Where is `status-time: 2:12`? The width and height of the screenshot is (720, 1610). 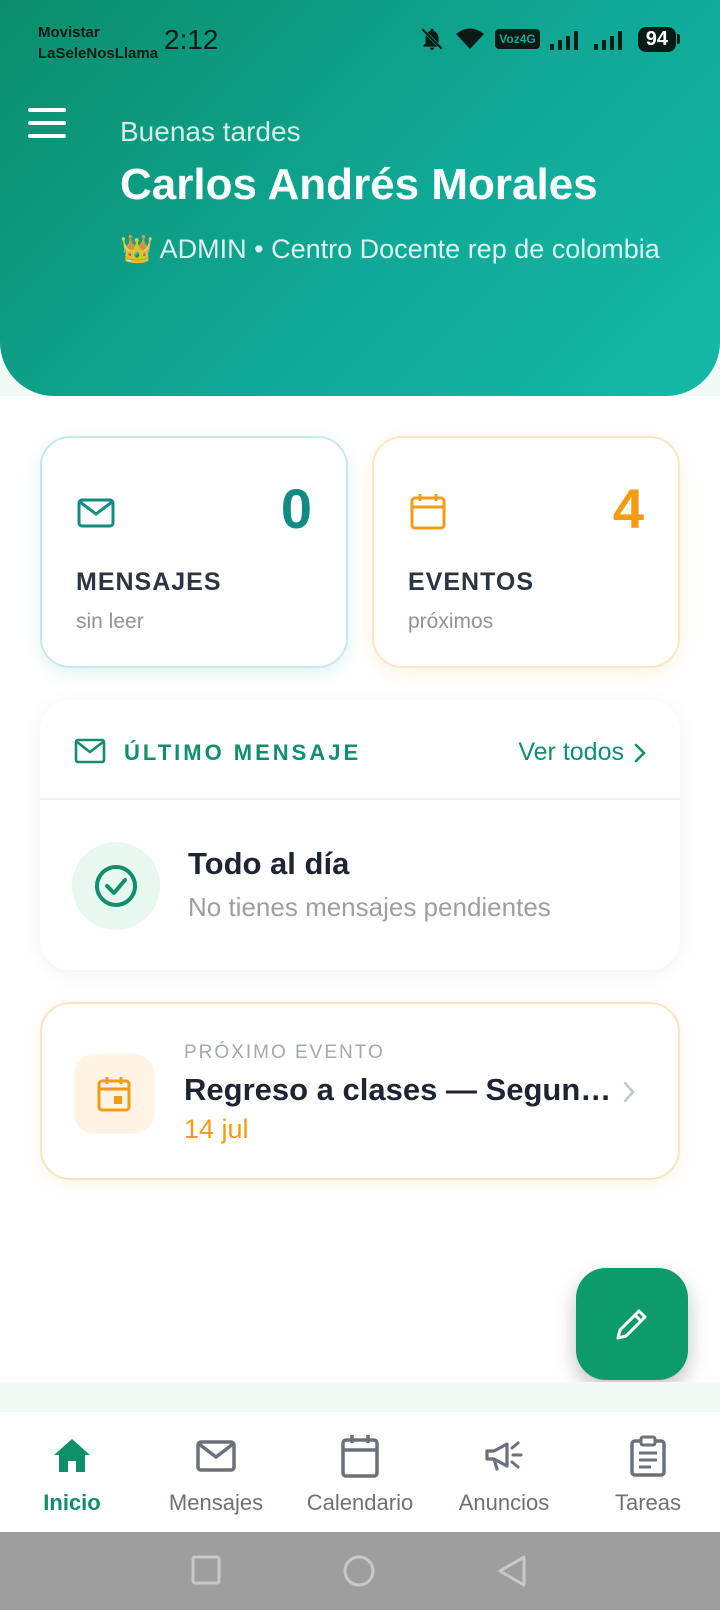
status-time: 2:12 is located at coordinates (191, 39).